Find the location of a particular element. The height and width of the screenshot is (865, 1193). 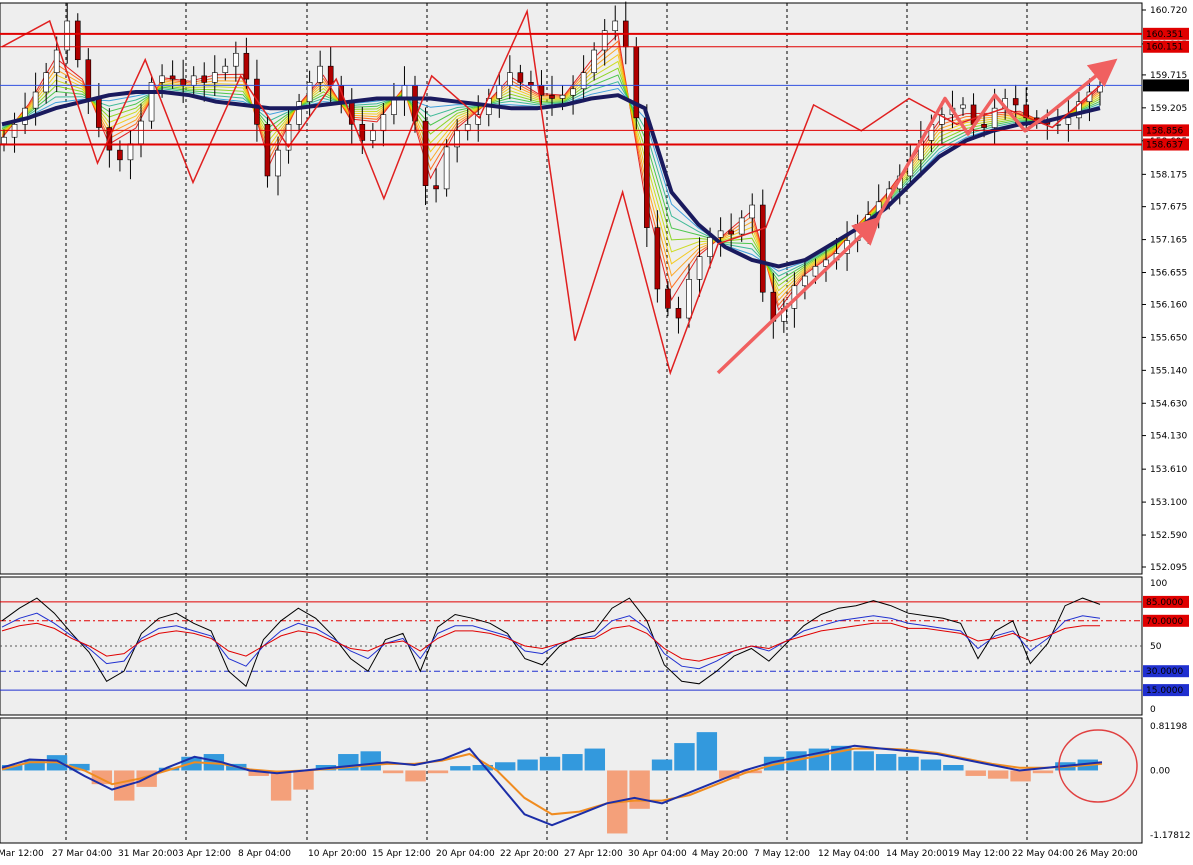

price-level-label: 158.637 is located at coordinates (1164, 146).